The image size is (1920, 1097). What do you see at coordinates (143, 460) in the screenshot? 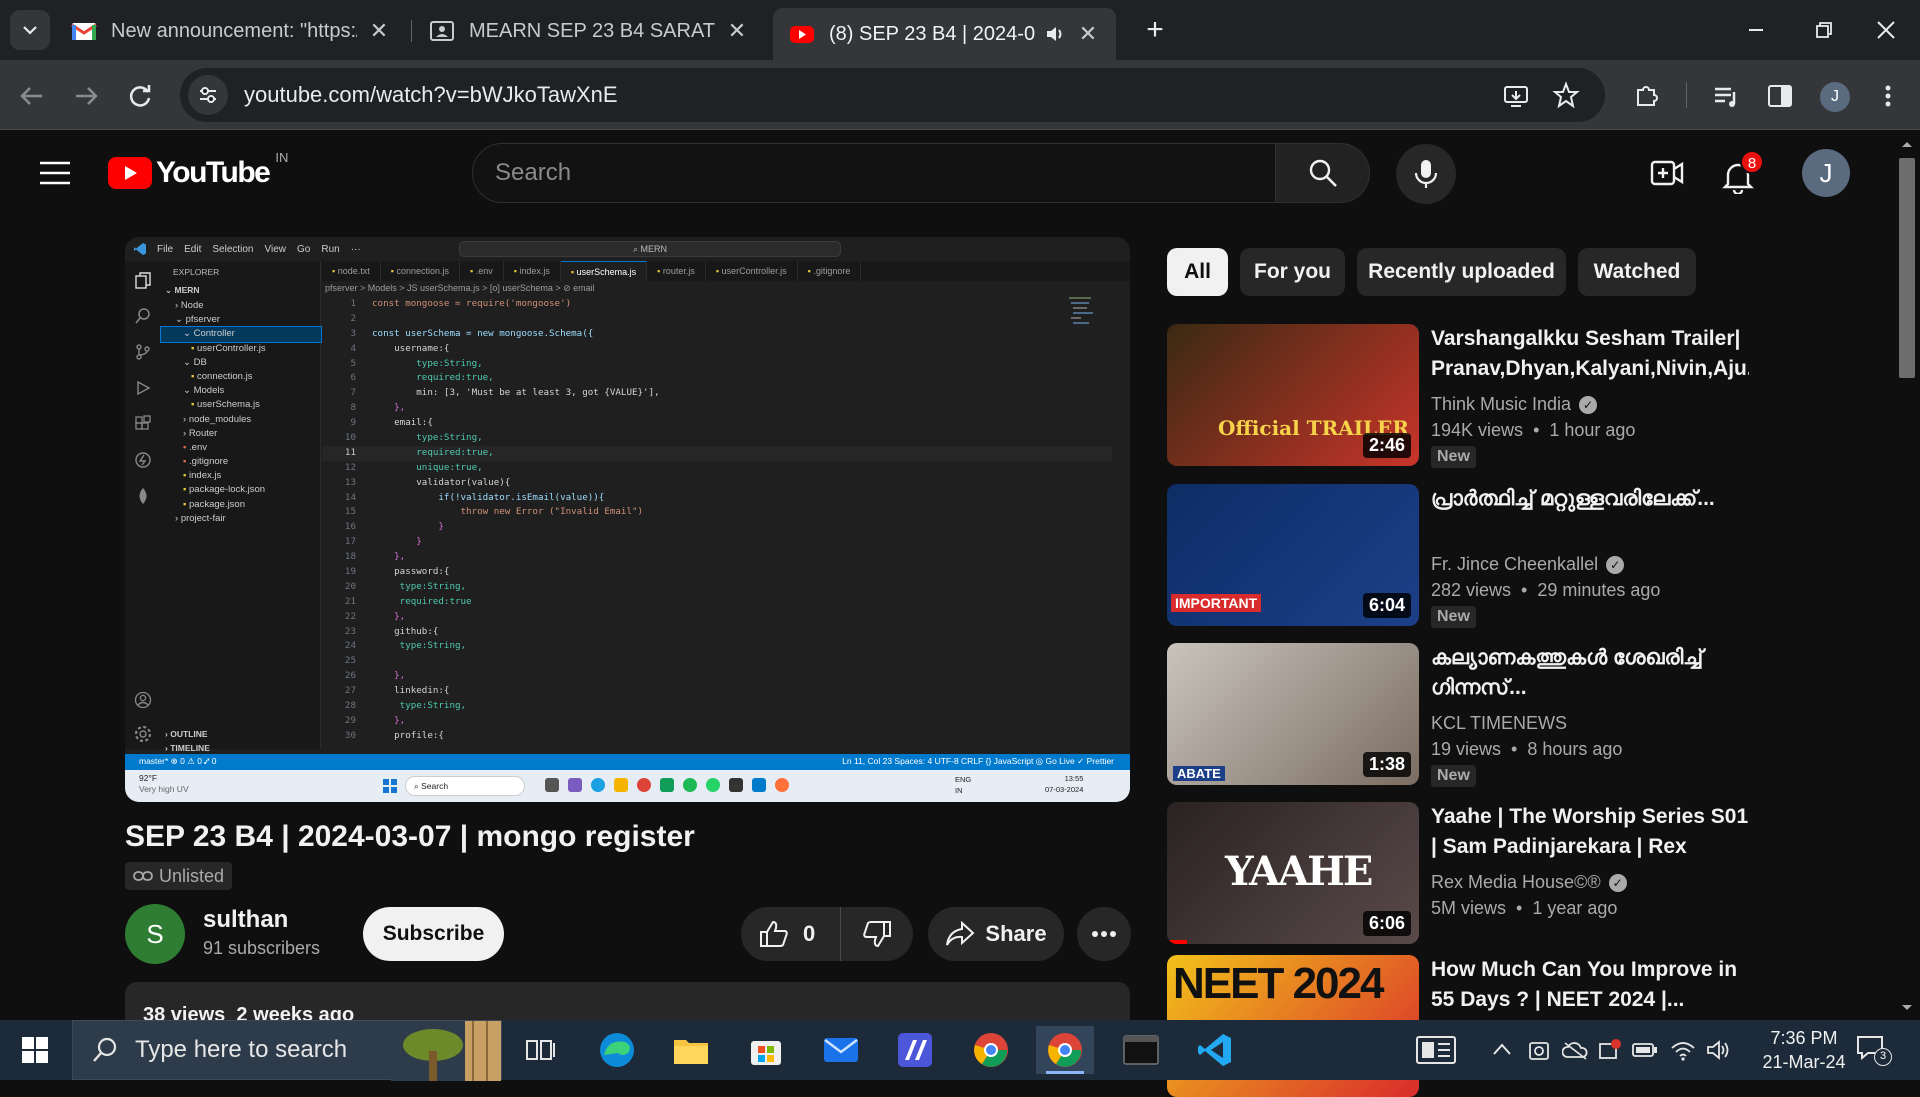
I see `remote-explorer-icon` at bounding box center [143, 460].